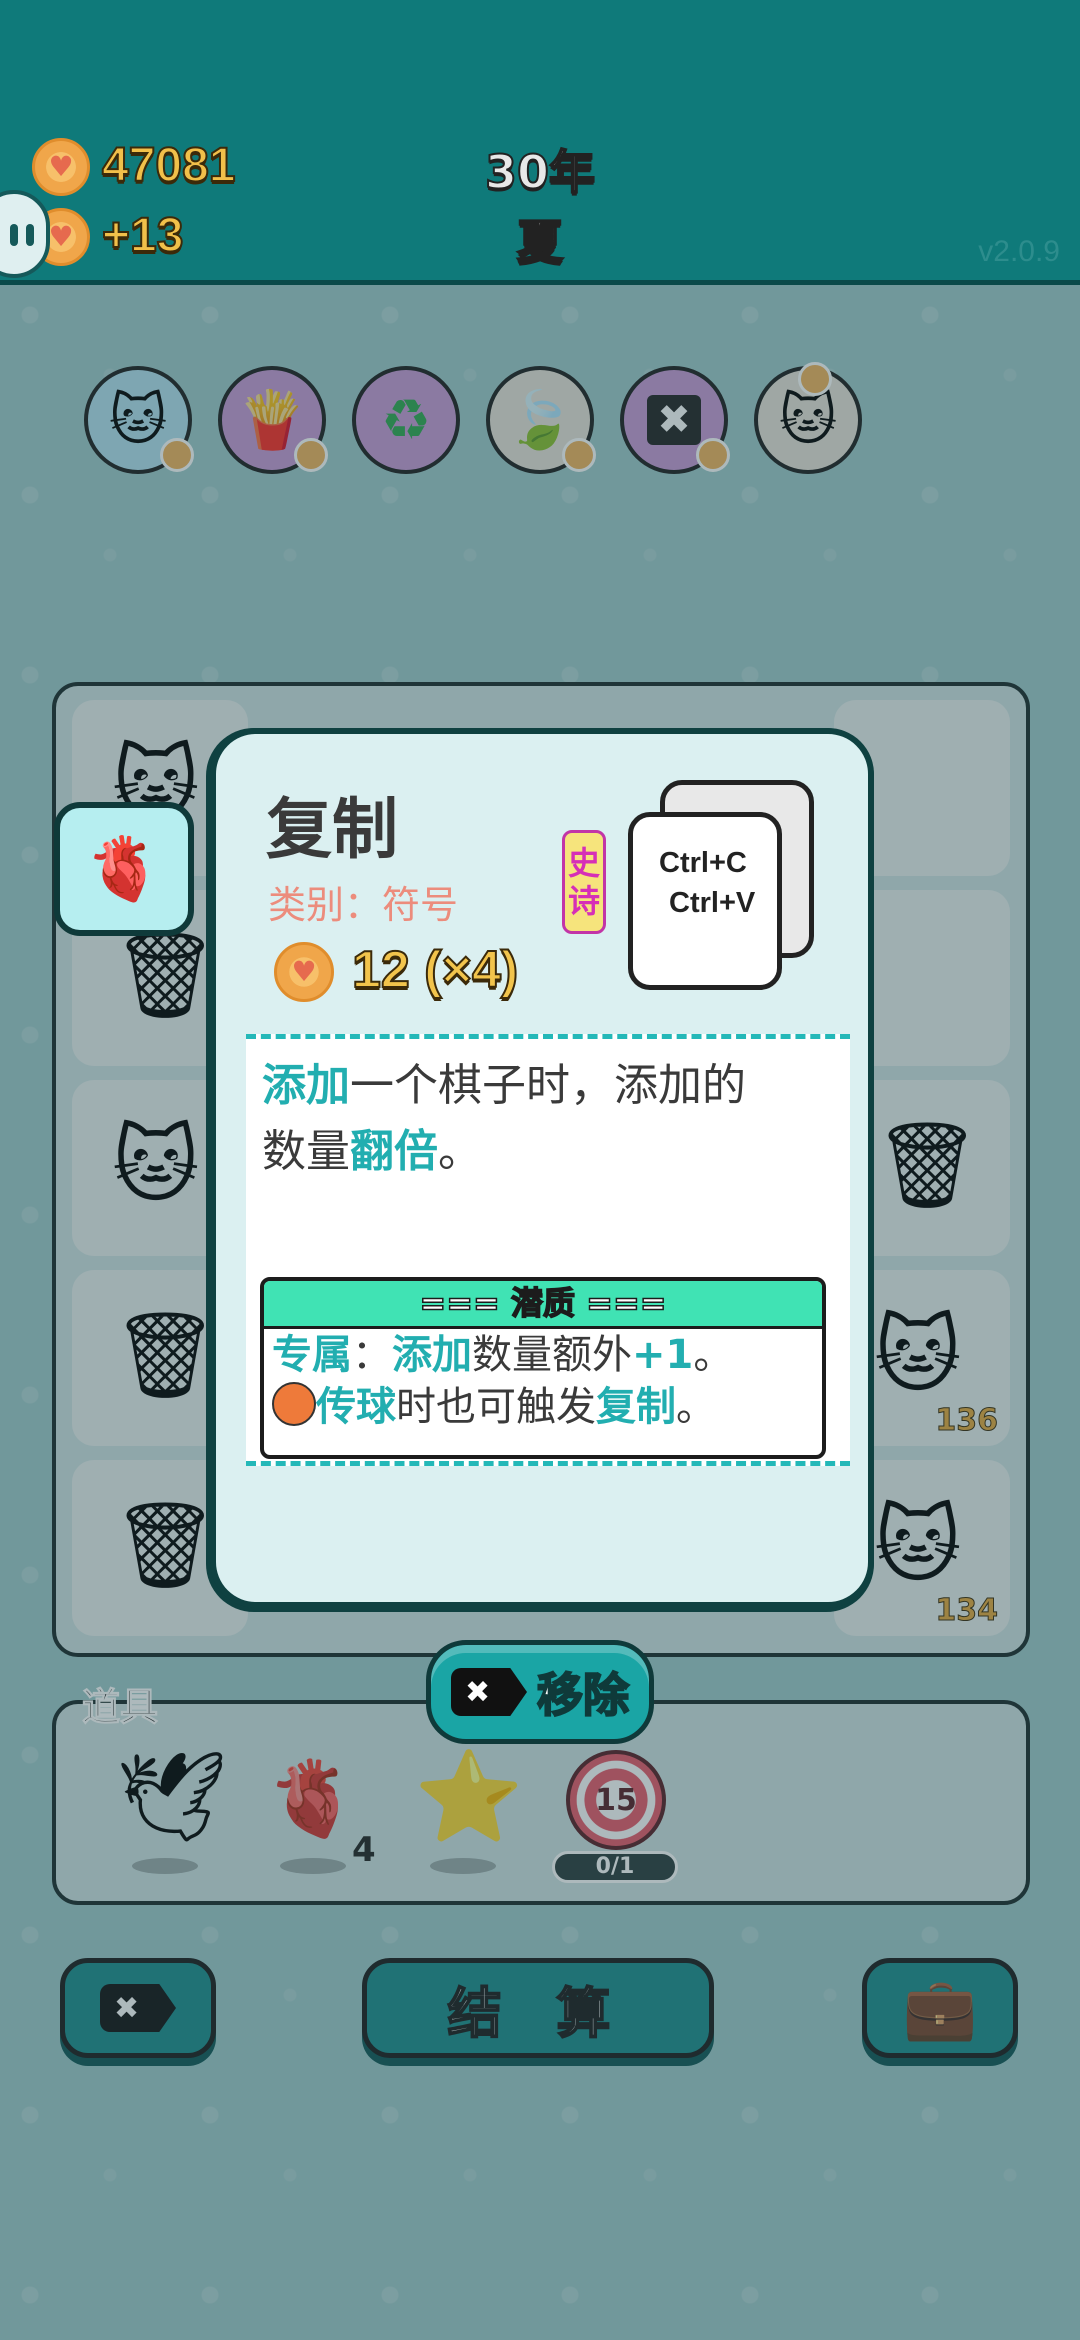  What do you see at coordinates (583, 901) in the screenshot?
I see `rarity-char: 诗` at bounding box center [583, 901].